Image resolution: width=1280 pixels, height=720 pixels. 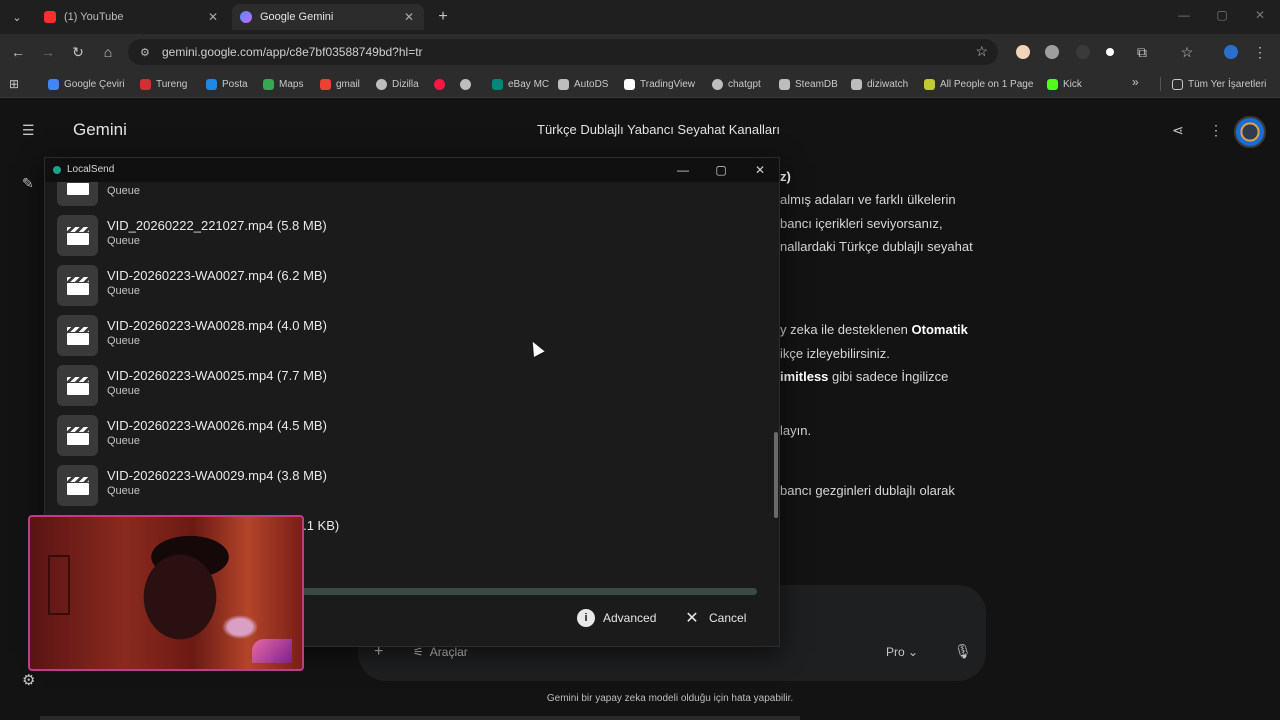 What do you see at coordinates (796, 430) in the screenshot?
I see `response-line: layın.` at bounding box center [796, 430].